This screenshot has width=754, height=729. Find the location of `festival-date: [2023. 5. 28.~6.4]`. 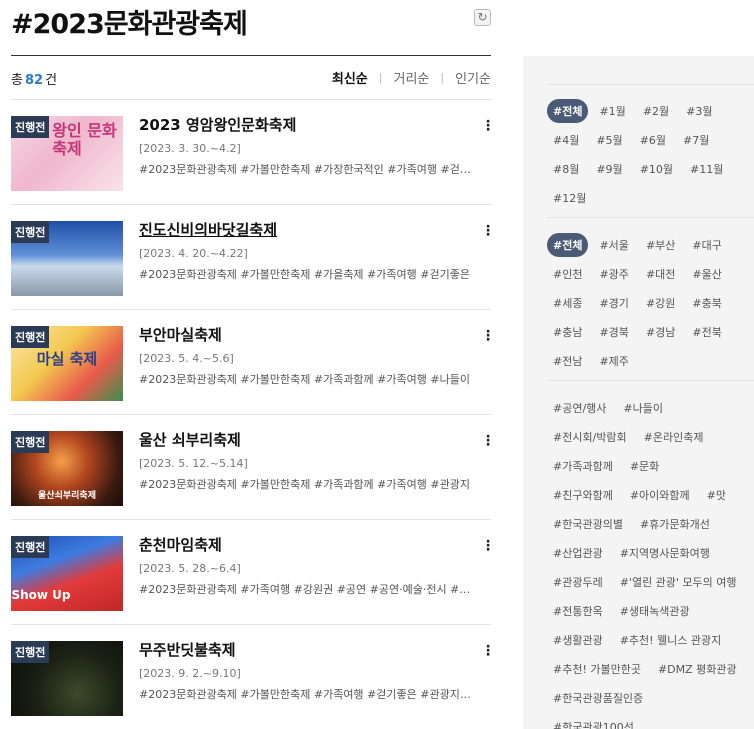

festival-date: [2023. 5. 28.~6.4] is located at coordinates (190, 568).